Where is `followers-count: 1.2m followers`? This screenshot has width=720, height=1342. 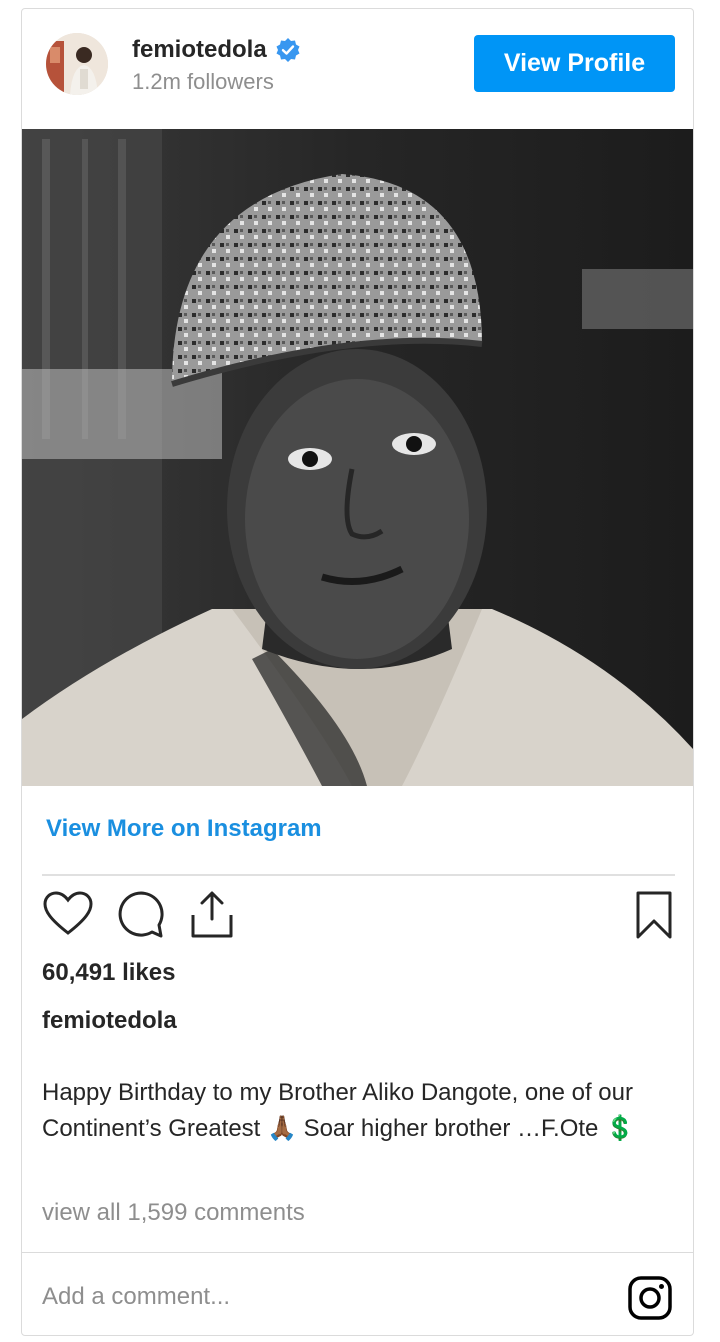 followers-count: 1.2m followers is located at coordinates (203, 81).